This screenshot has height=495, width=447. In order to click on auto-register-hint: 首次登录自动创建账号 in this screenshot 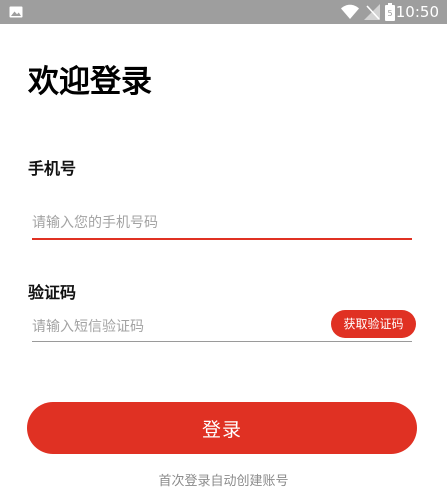, I will do `click(223, 481)`.